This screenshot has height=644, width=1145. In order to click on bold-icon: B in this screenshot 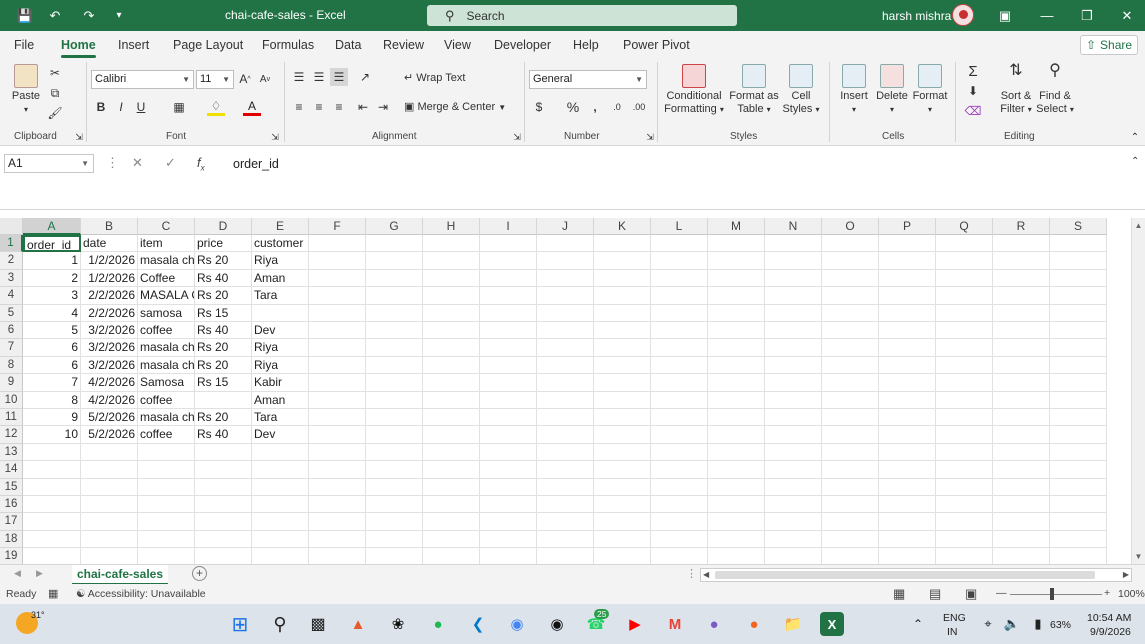, I will do `click(101, 107)`.